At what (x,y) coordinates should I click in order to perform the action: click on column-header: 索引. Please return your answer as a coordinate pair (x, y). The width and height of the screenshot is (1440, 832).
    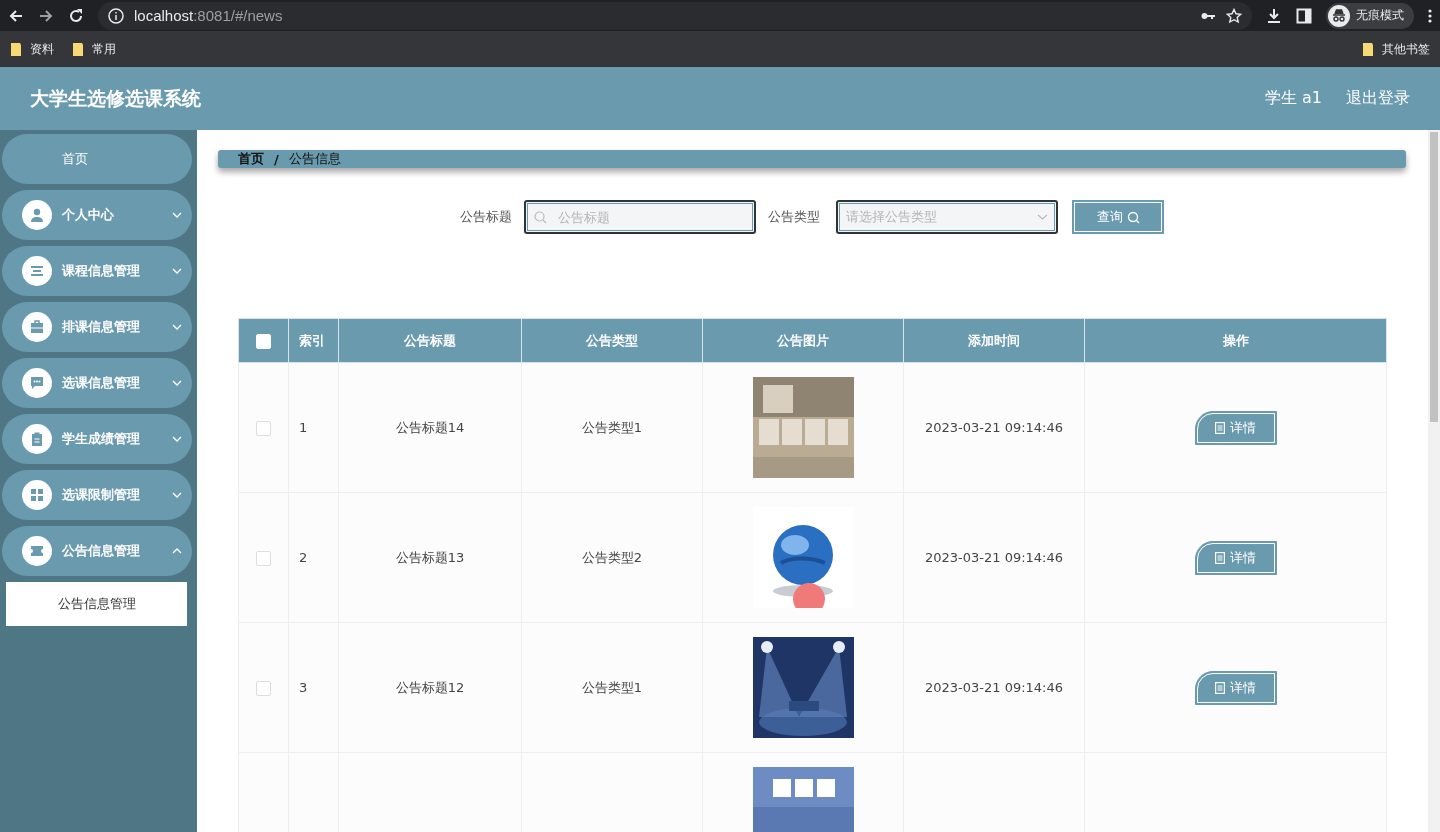
    Looking at the image, I should click on (313, 340).